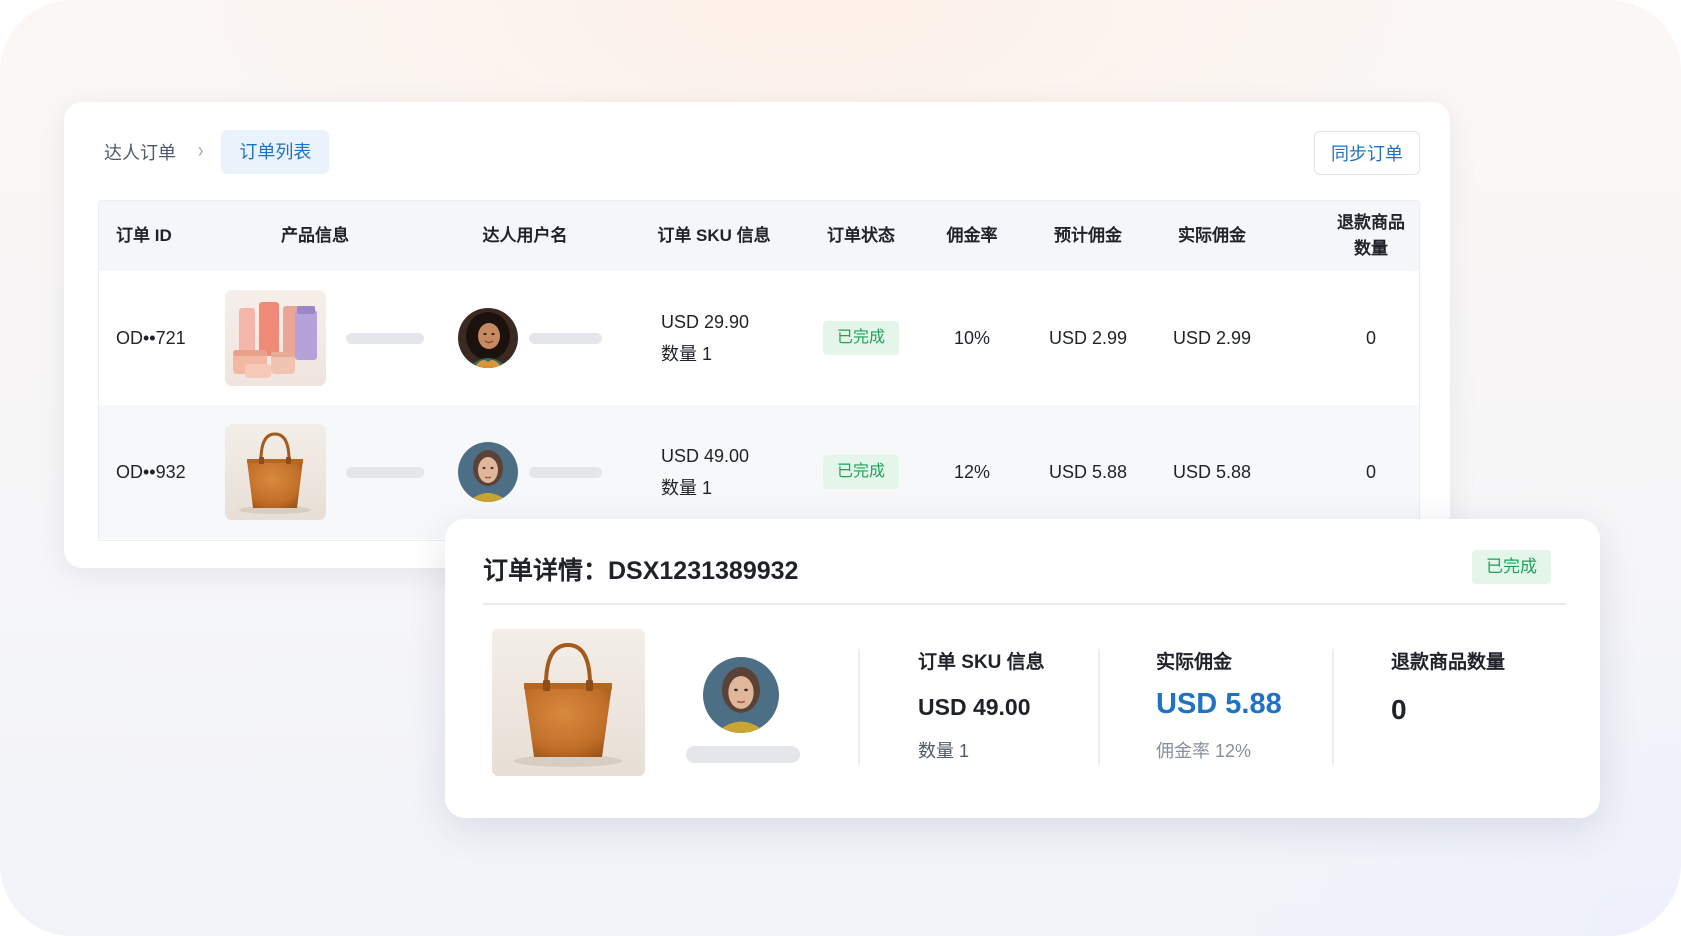 The height and width of the screenshot is (936, 1681). What do you see at coordinates (525, 235) in the screenshot?
I see `column-header-creator-username: 达人用户名` at bounding box center [525, 235].